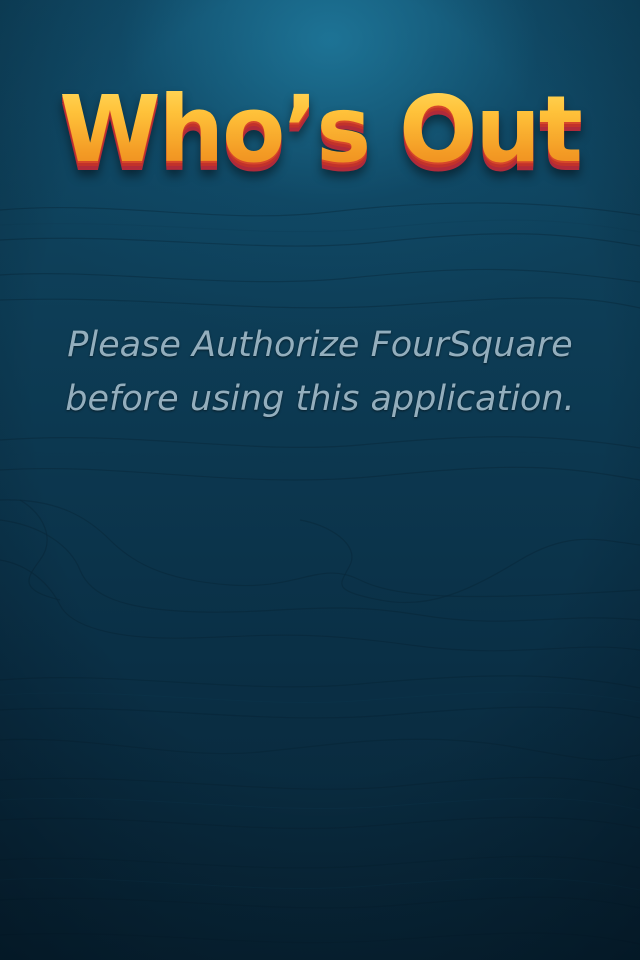 Image resolution: width=640 pixels, height=960 pixels. Describe the element at coordinates (320, 130) in the screenshot. I see `app-title: Who’s Out` at that location.